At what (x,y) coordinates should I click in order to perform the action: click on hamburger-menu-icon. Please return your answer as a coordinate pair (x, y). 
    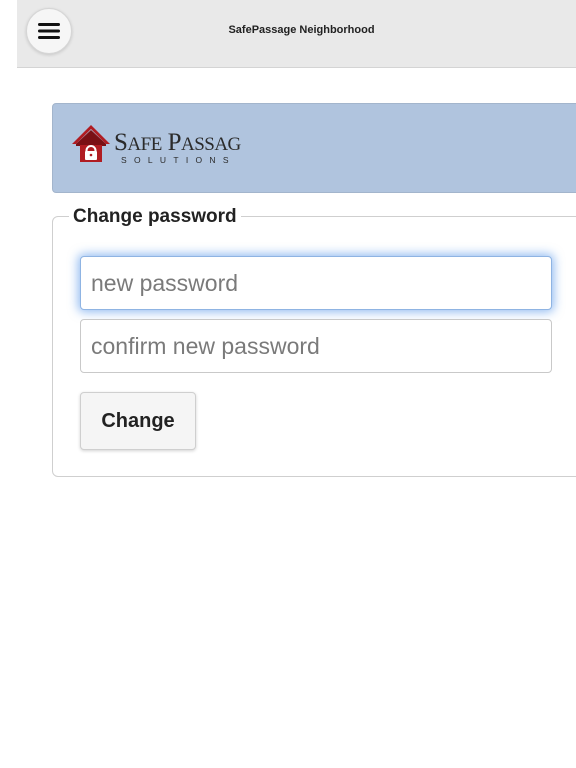
    Looking at the image, I should click on (49, 31).